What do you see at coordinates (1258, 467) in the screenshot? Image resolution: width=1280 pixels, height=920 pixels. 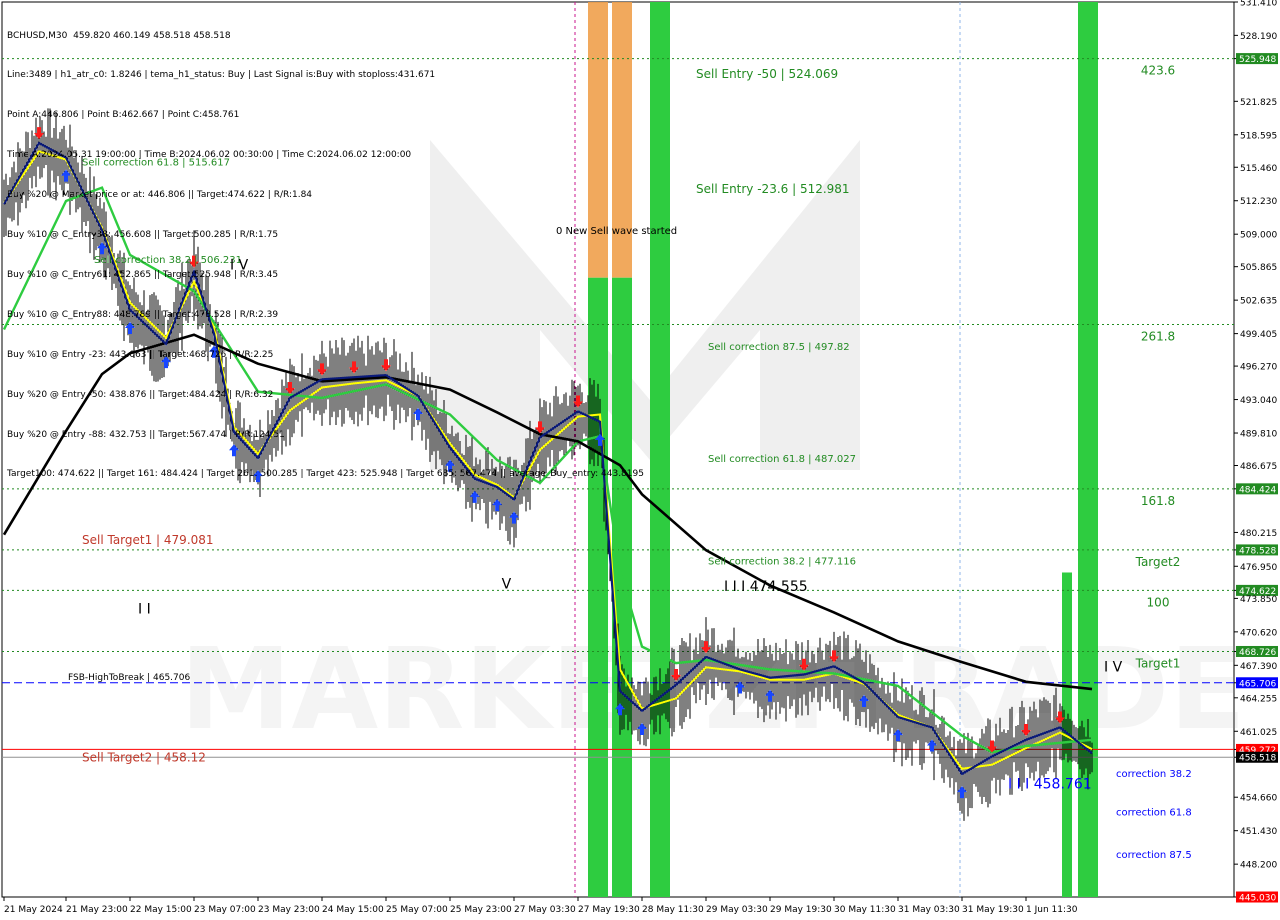 I see `price-axis-label: 486.675` at bounding box center [1258, 467].